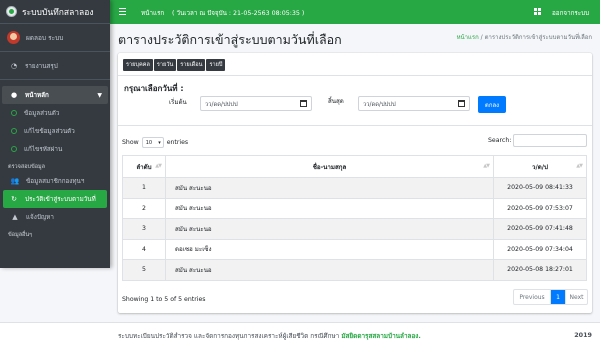 This screenshot has height=347, width=600. I want to click on cell-index: 1, so click(144, 188).